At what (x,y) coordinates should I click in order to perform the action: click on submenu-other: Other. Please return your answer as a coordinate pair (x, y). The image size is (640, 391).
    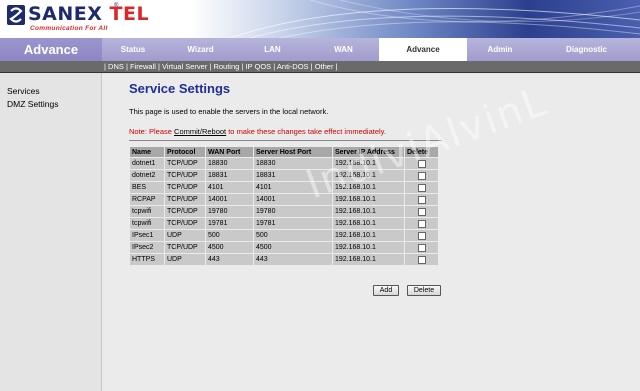
    Looking at the image, I should click on (324, 66).